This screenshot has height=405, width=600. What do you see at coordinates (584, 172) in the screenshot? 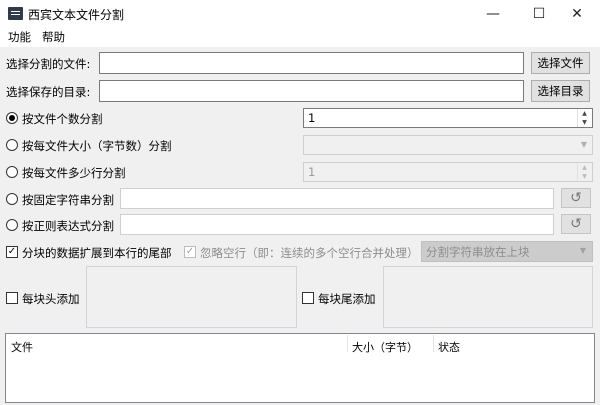
I see `lines-spinner-arrows: ▲ ▼` at bounding box center [584, 172].